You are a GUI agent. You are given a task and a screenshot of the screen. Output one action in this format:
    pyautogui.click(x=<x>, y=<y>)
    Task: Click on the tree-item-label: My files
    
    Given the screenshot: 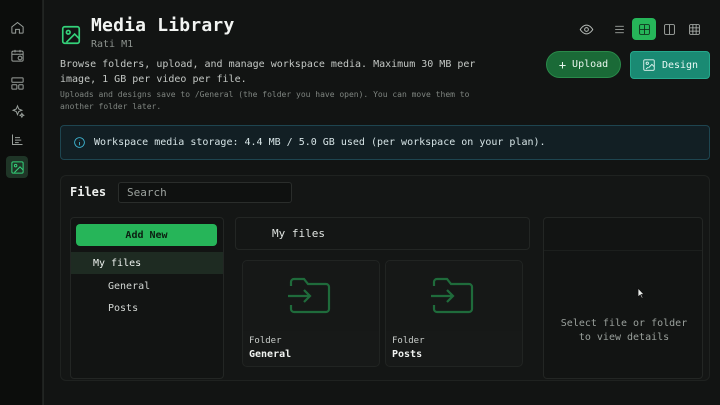 What is the action you would take?
    pyautogui.click(x=117, y=263)
    